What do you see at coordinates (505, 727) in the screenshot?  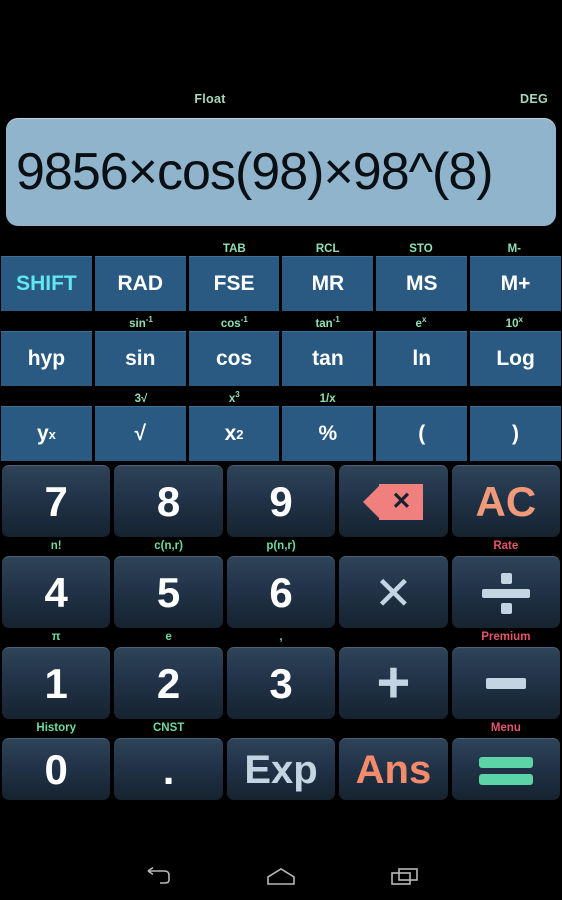 I see `keypad-secondary-label: Menu` at bounding box center [505, 727].